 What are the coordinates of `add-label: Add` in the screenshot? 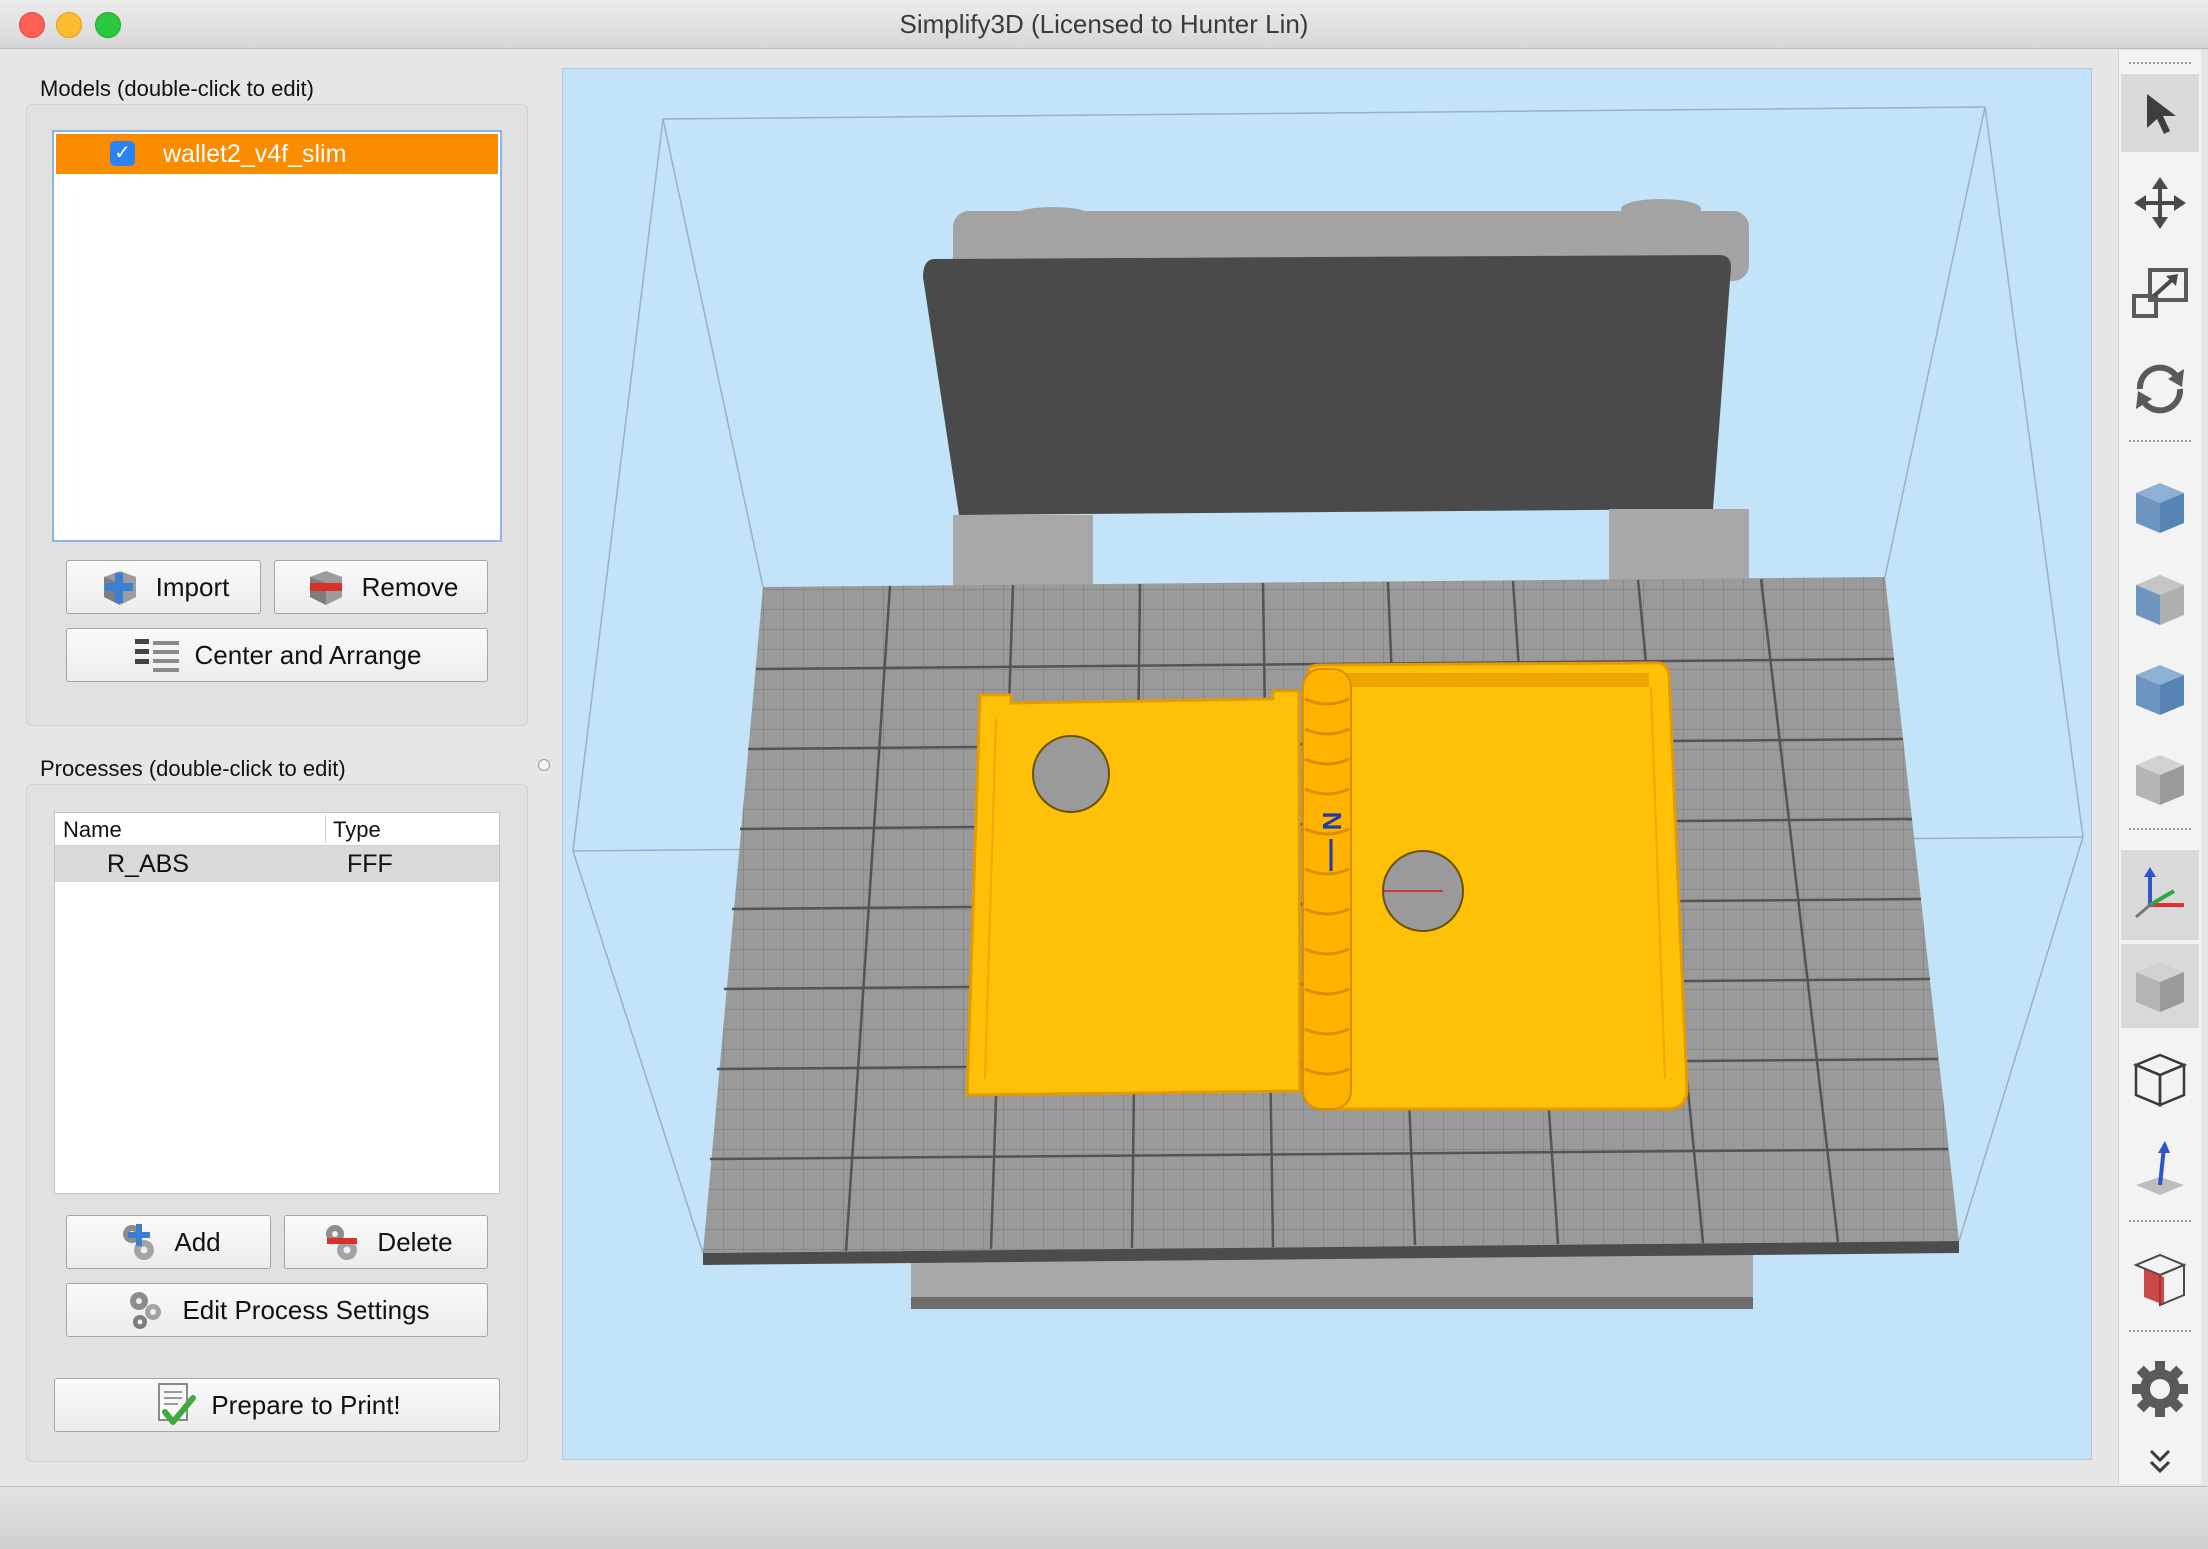 It's located at (197, 1241).